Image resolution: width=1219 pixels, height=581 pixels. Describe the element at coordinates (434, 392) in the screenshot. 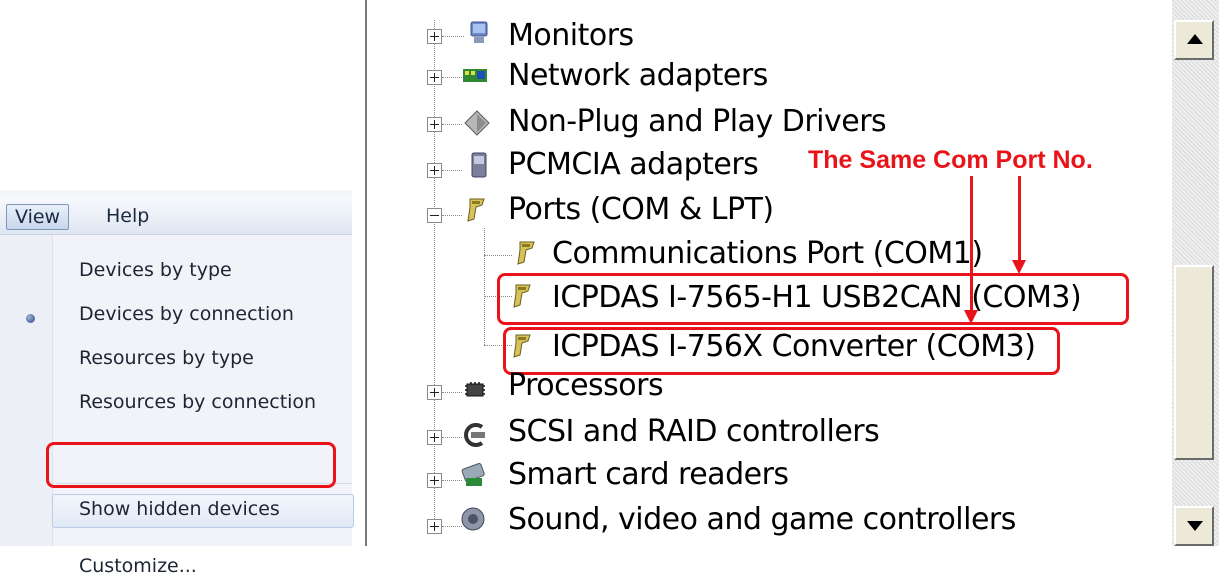

I see `expand-processors` at that location.